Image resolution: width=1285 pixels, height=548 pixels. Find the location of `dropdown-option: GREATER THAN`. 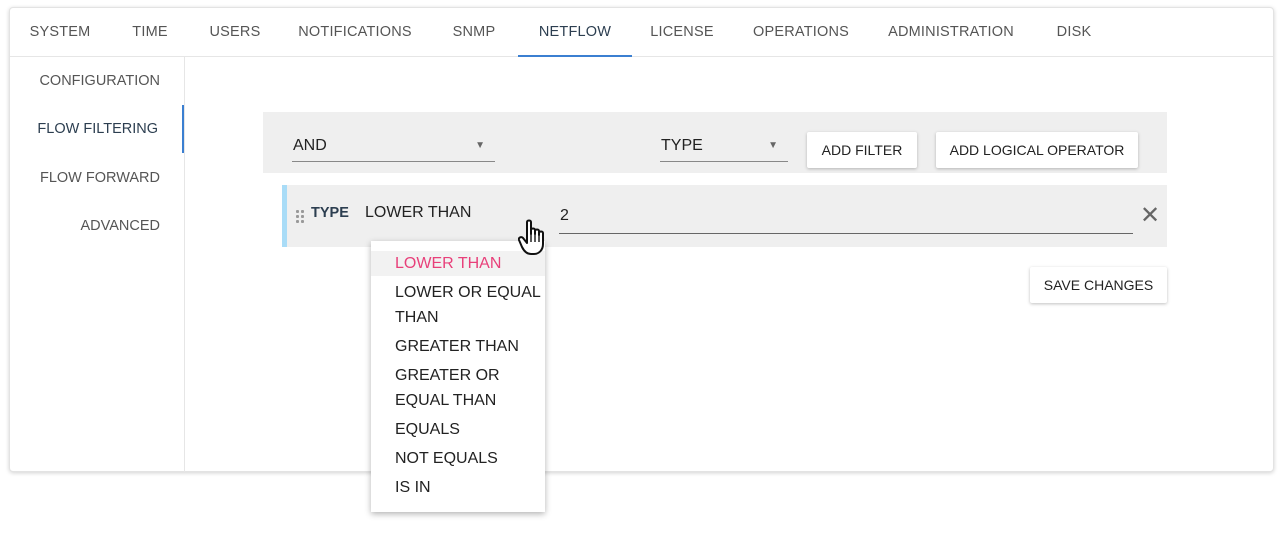

dropdown-option: GREATER THAN is located at coordinates (458, 346).